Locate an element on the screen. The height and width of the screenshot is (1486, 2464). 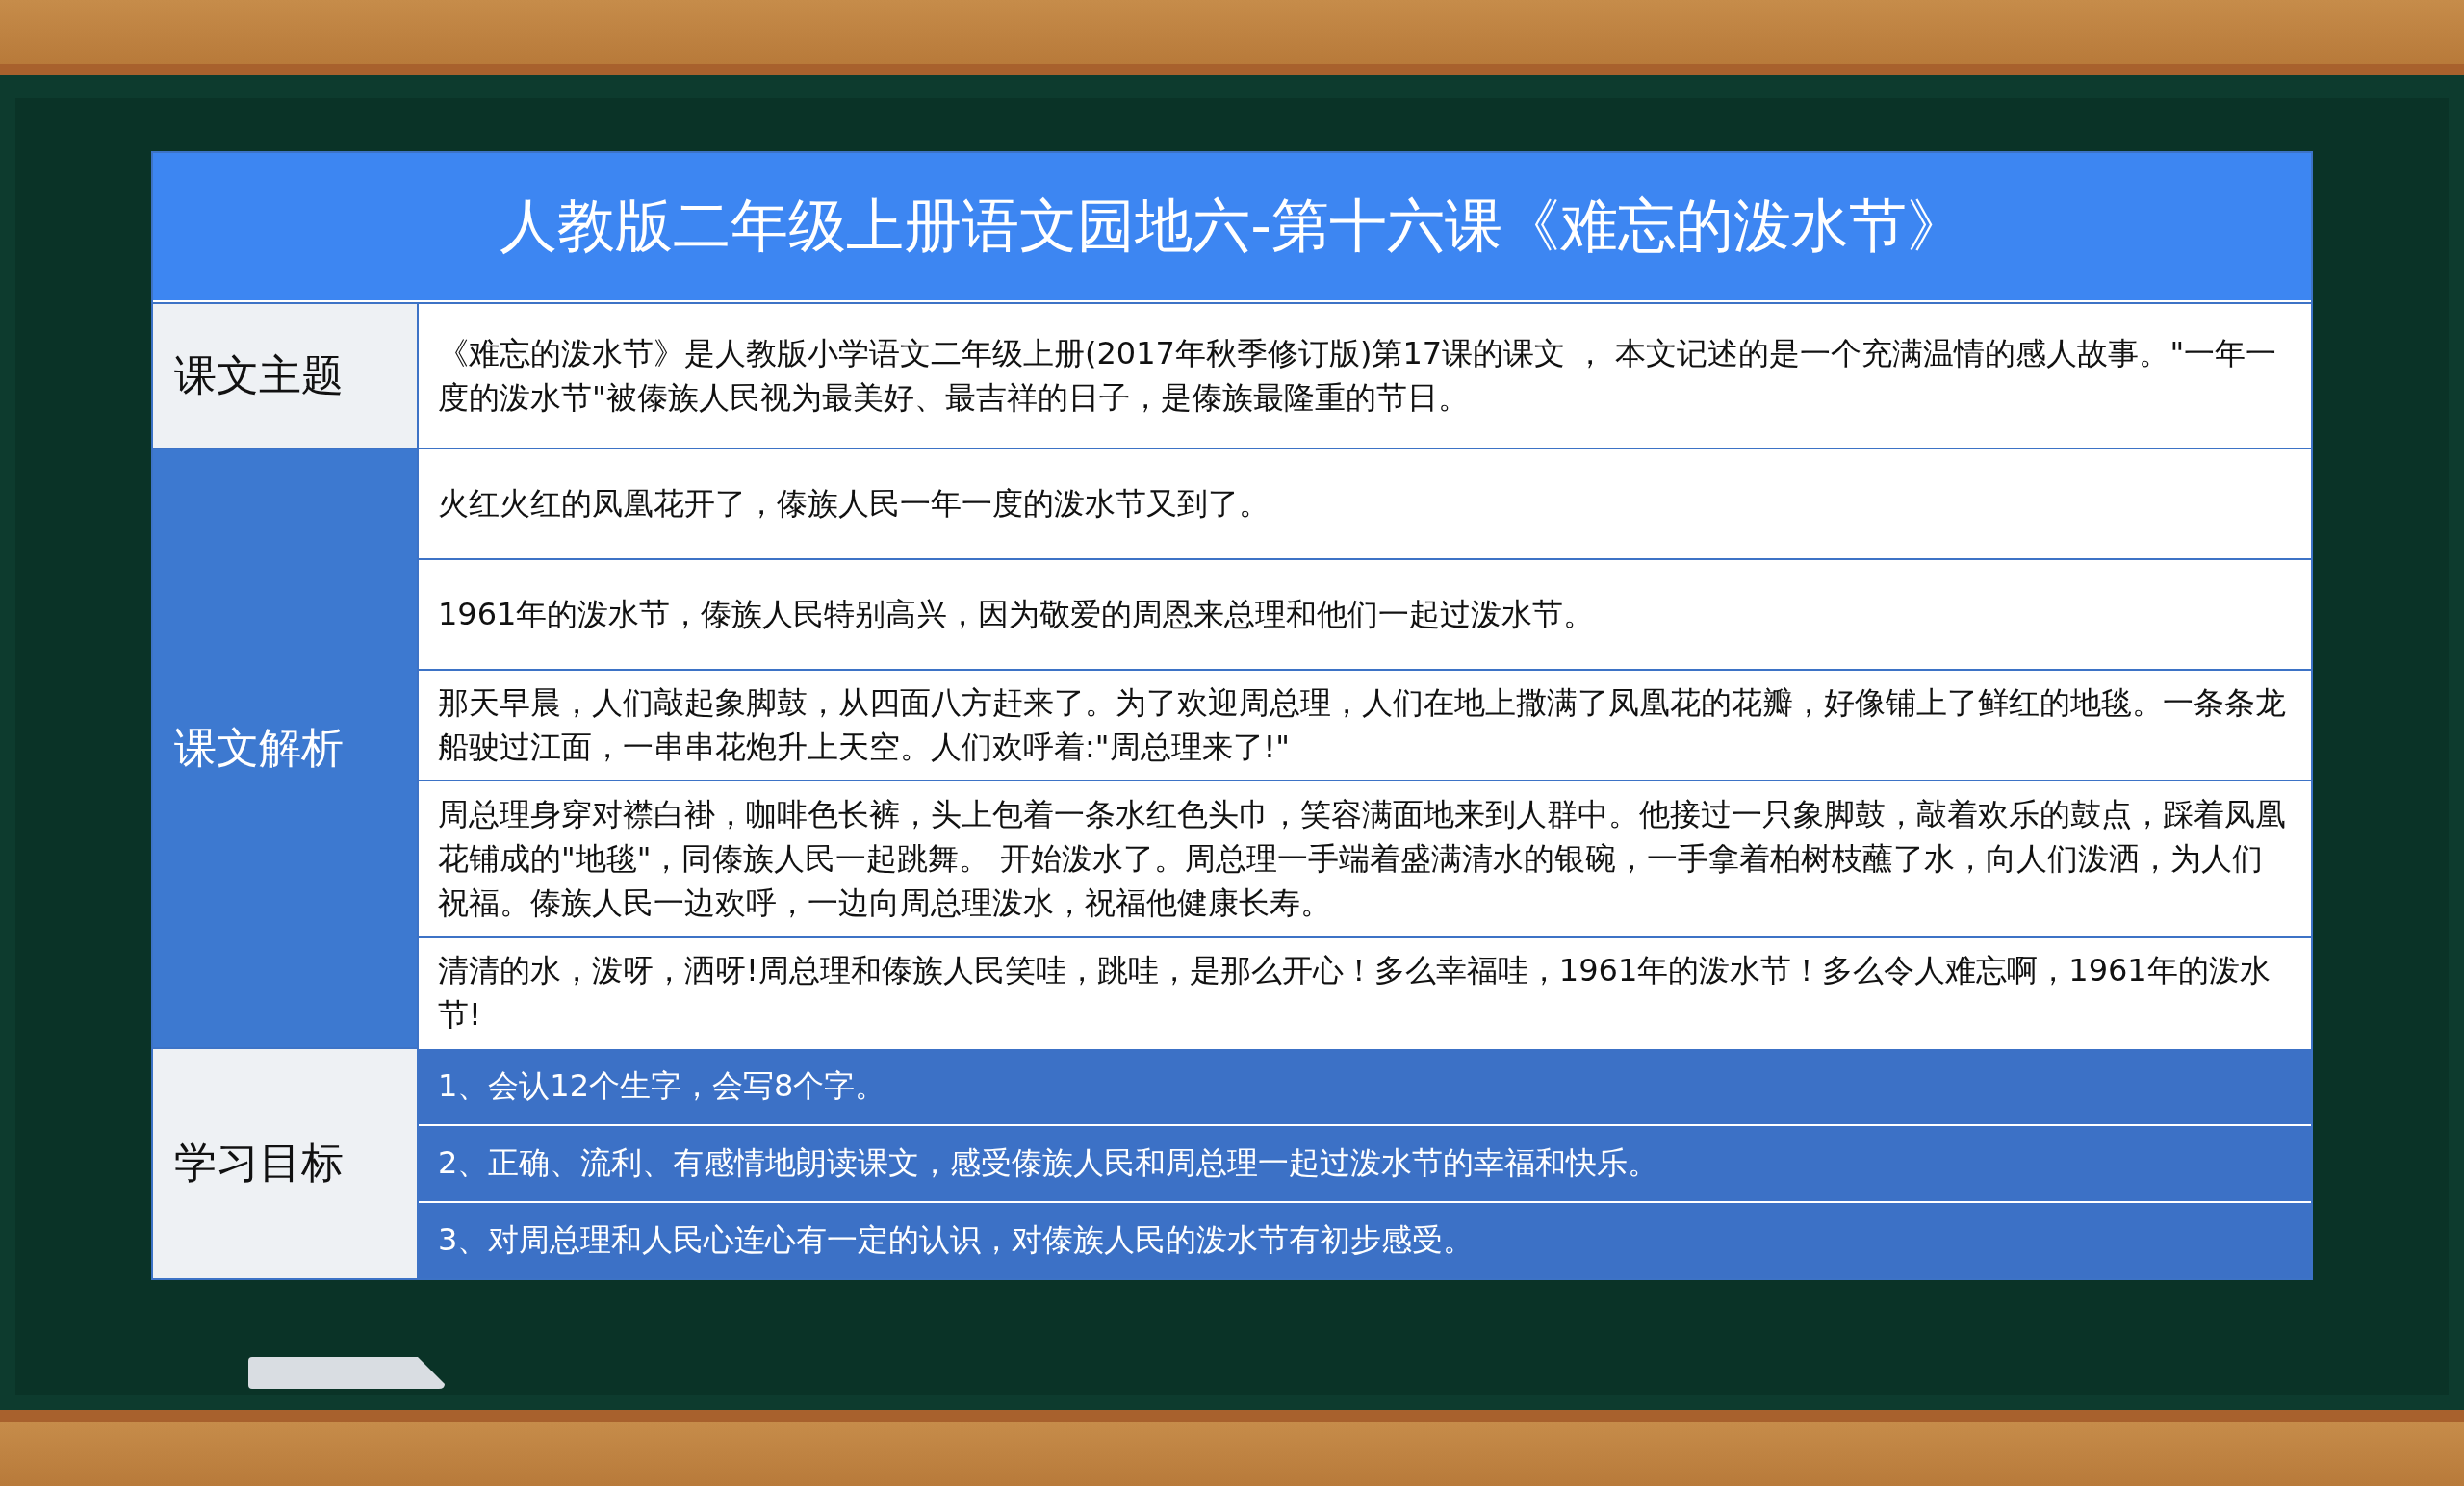
section-label: 课文主题 is located at coordinates (286, 375).